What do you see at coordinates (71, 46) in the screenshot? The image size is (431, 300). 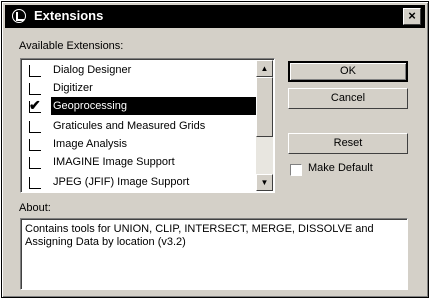 I see `available-extensions-label: Available Extensions:` at bounding box center [71, 46].